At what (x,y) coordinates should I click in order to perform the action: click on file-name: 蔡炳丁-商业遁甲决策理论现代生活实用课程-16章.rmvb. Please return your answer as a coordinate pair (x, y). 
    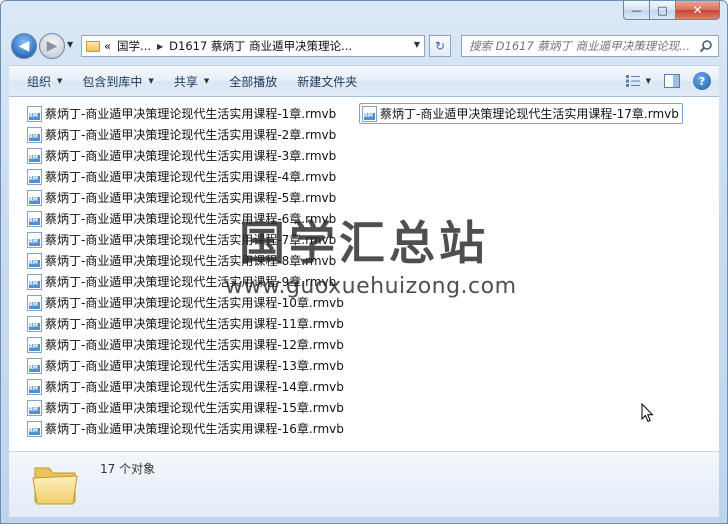
    Looking at the image, I should click on (194, 429).